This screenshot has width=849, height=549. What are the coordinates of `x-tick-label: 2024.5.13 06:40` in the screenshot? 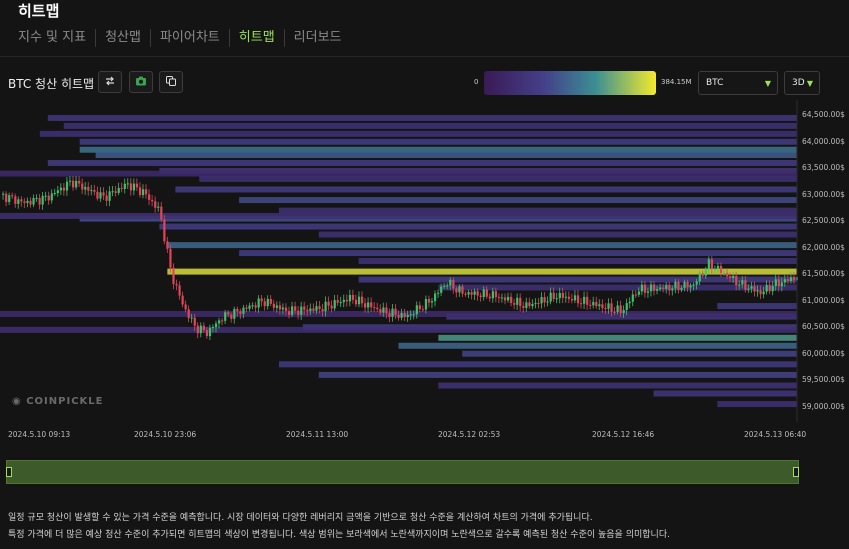 It's located at (775, 434).